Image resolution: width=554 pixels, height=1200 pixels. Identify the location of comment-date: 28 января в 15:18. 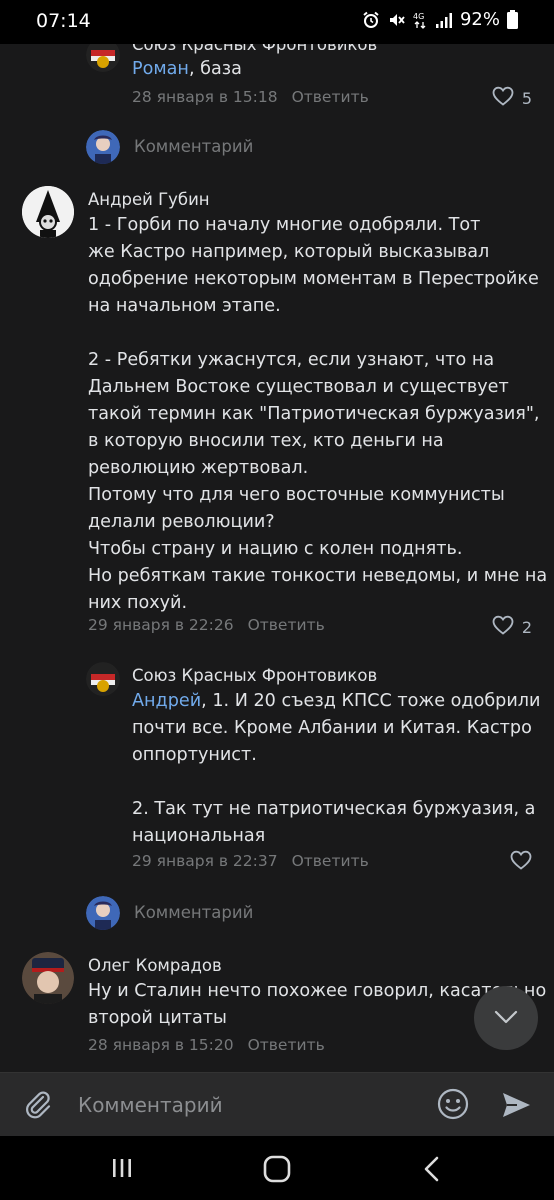
(205, 97).